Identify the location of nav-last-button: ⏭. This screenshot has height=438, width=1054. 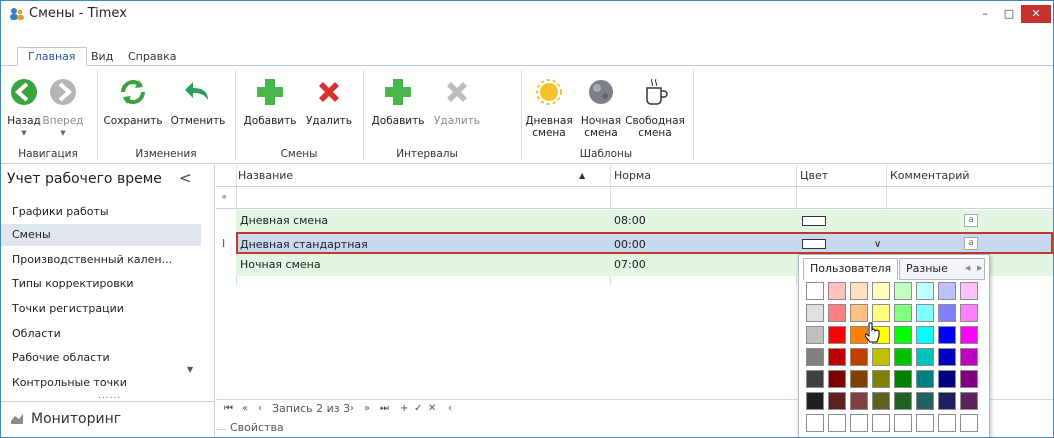
(384, 408).